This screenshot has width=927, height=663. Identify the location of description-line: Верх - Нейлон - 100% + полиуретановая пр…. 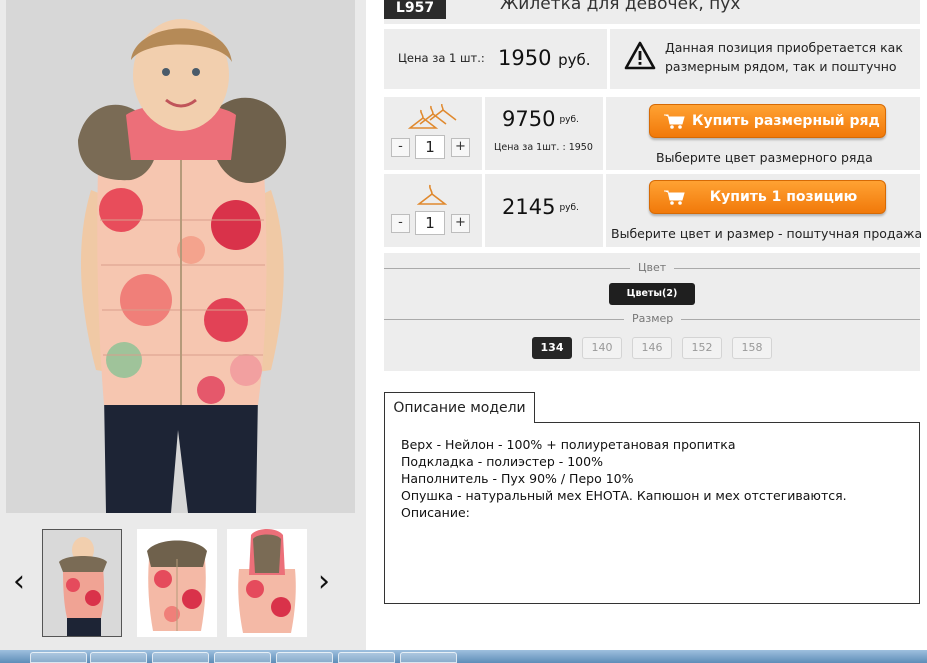
(568, 444).